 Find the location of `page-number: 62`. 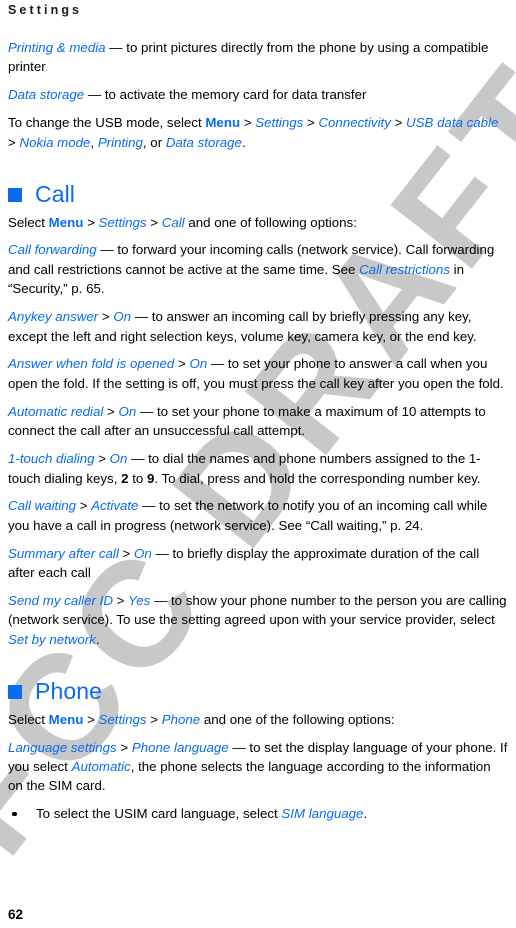

page-number: 62 is located at coordinates (16, 914).